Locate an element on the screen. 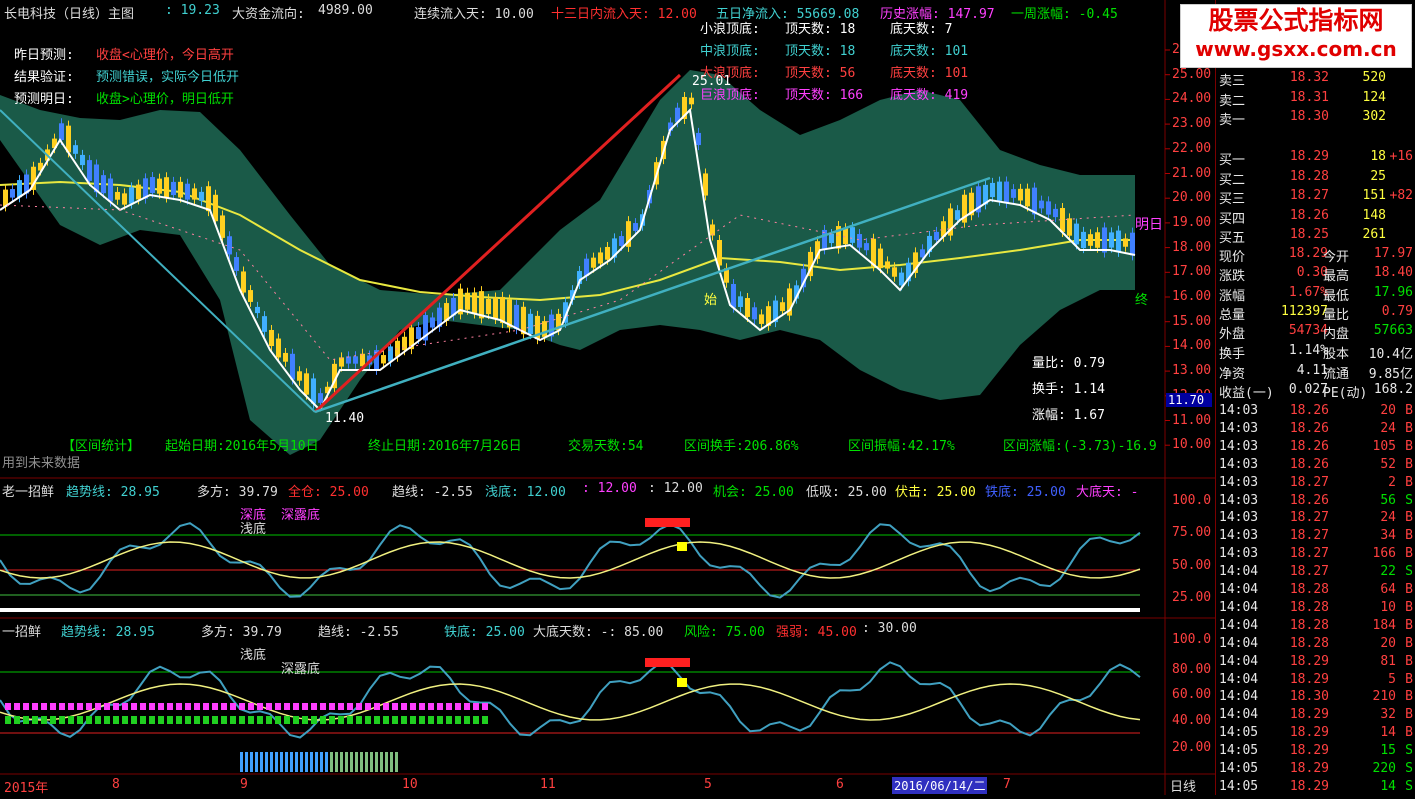 The image size is (1415, 799). ask-row: 卖二 18.31 124 is located at coordinates (1315, 99).